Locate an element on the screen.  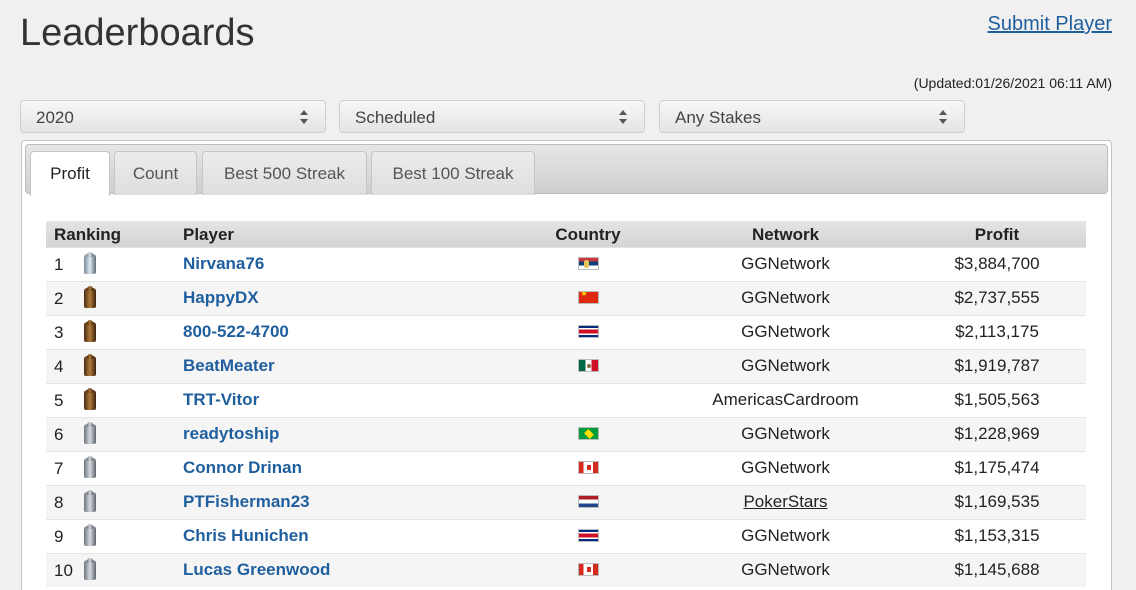
player-cell: readytoship is located at coordinates (348, 433).